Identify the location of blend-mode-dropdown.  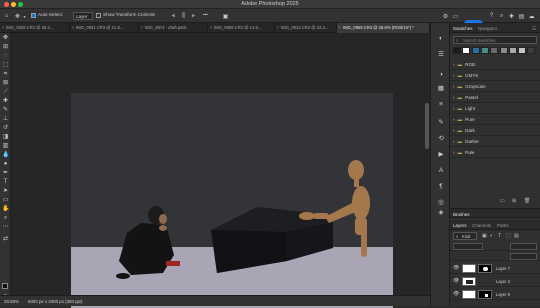
(468, 246).